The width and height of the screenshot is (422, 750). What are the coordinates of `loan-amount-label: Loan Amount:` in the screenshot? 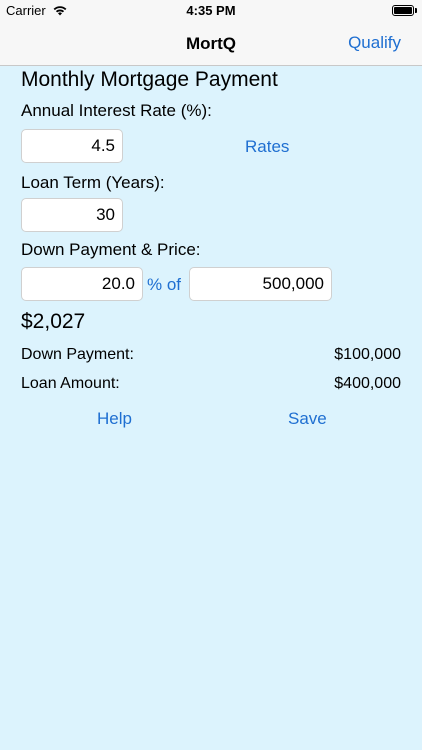 It's located at (70, 383).